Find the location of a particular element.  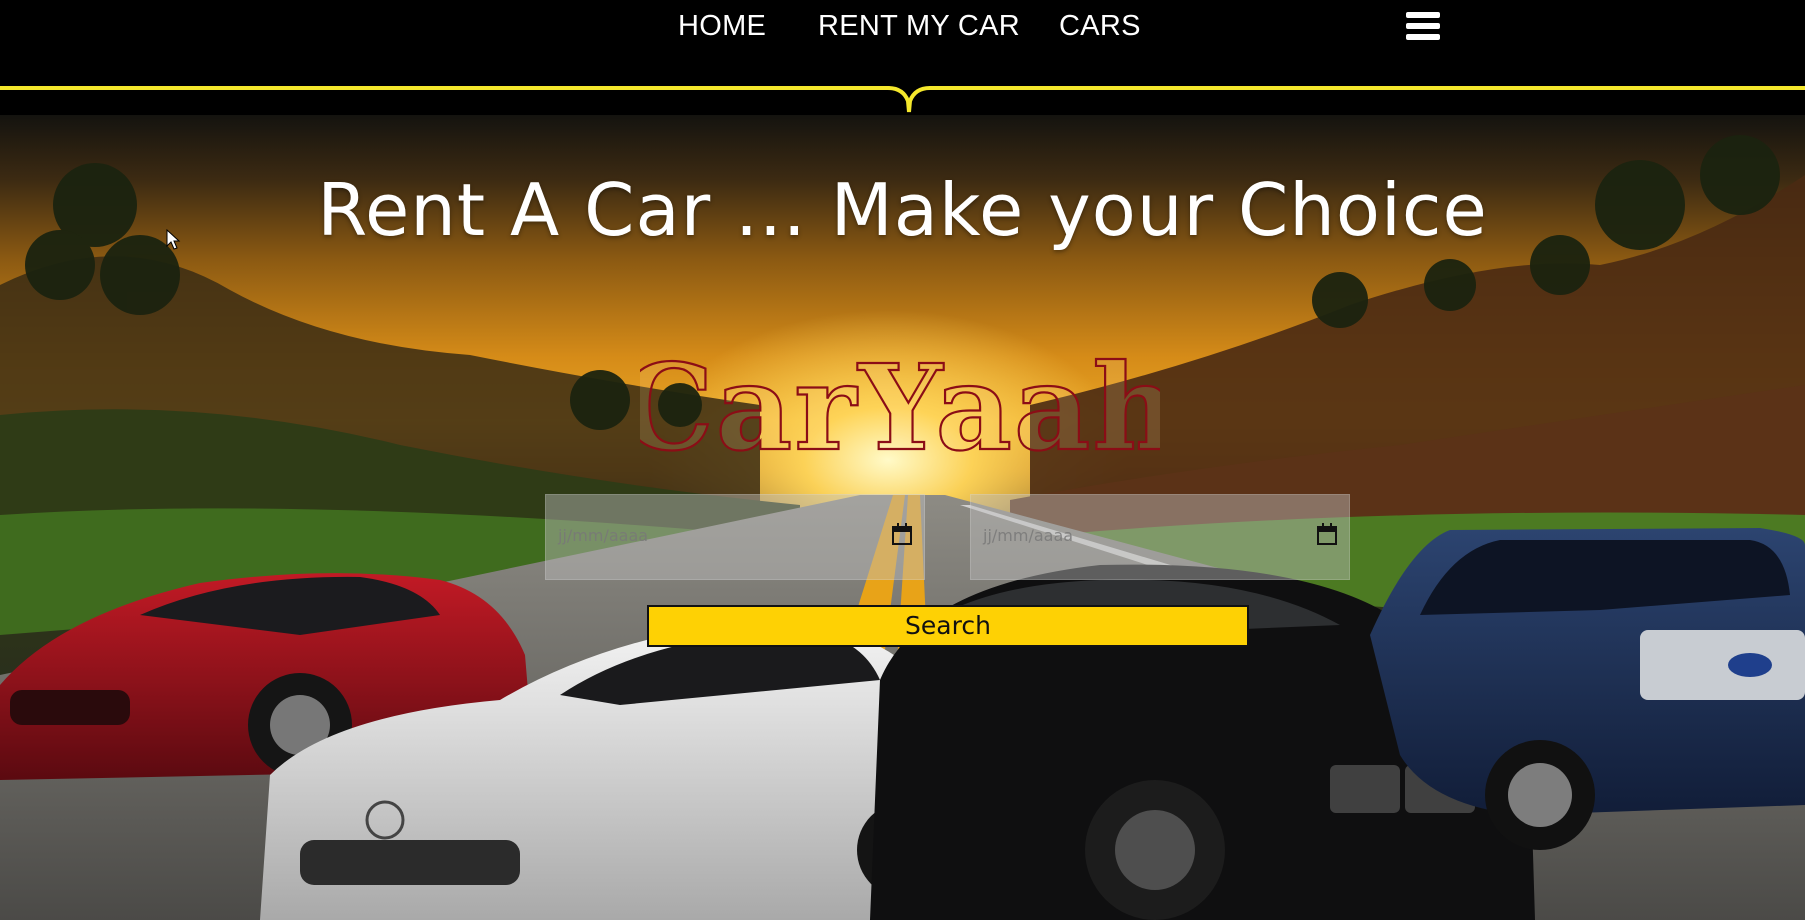

pickup-date-placeholder: jj/mm/aaaa is located at coordinates (603, 535).